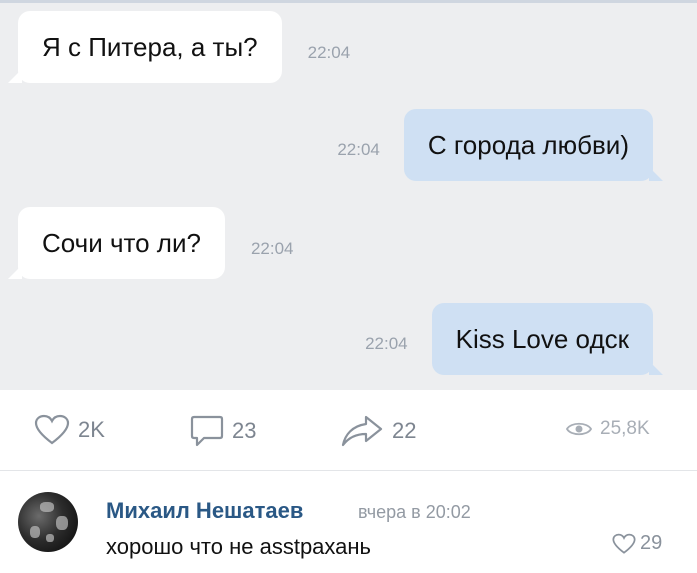  What do you see at coordinates (145, 47) in the screenshot?
I see `message-bubble: Я с Питера, а ты?` at bounding box center [145, 47].